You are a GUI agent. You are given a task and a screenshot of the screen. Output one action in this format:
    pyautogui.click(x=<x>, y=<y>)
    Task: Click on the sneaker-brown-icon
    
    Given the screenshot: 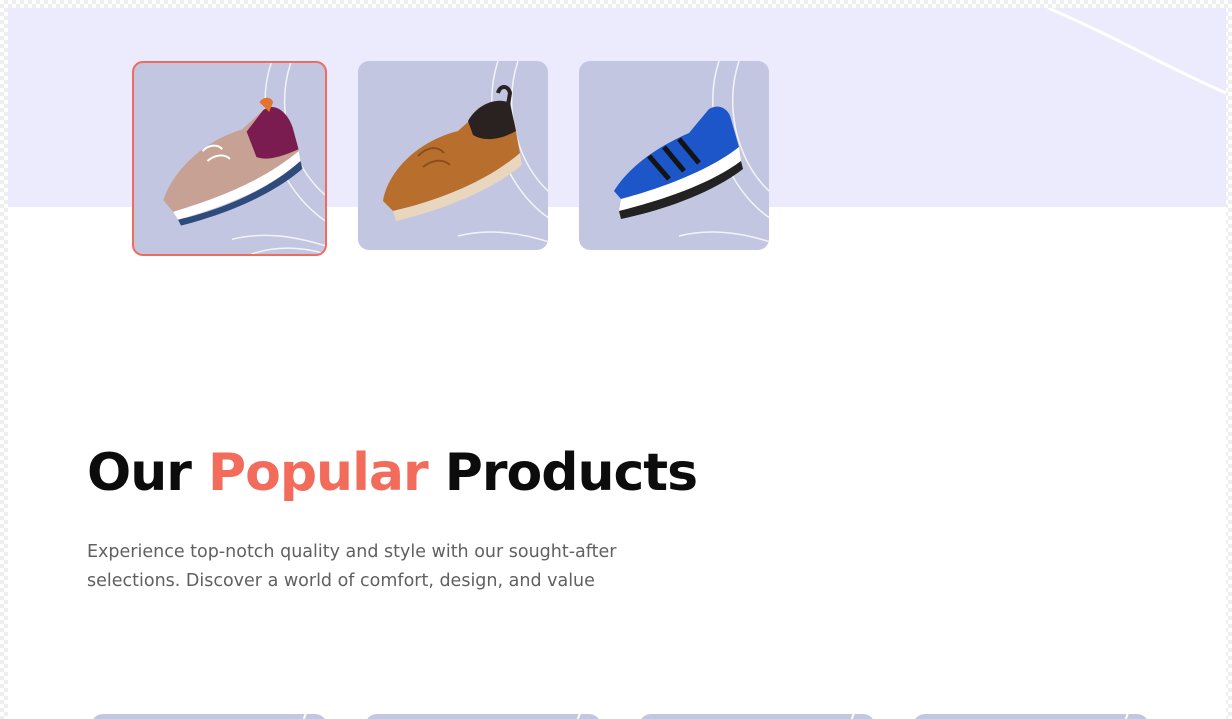 What is the action you would take?
    pyautogui.click(x=465, y=152)
    